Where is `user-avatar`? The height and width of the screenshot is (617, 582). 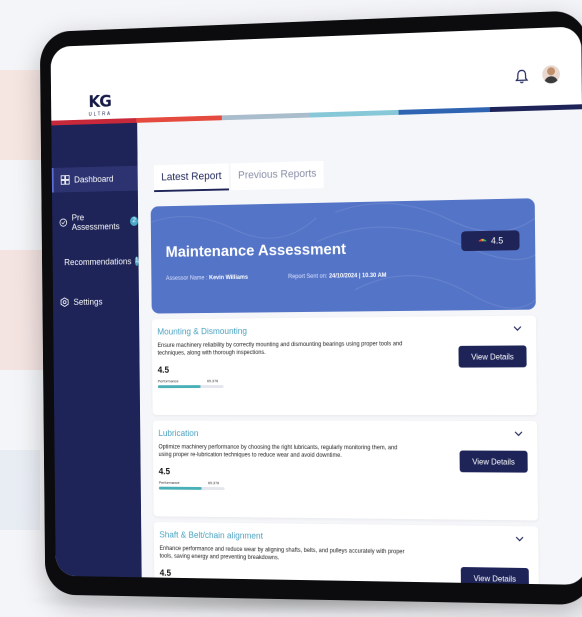 user-avatar is located at coordinates (551, 74).